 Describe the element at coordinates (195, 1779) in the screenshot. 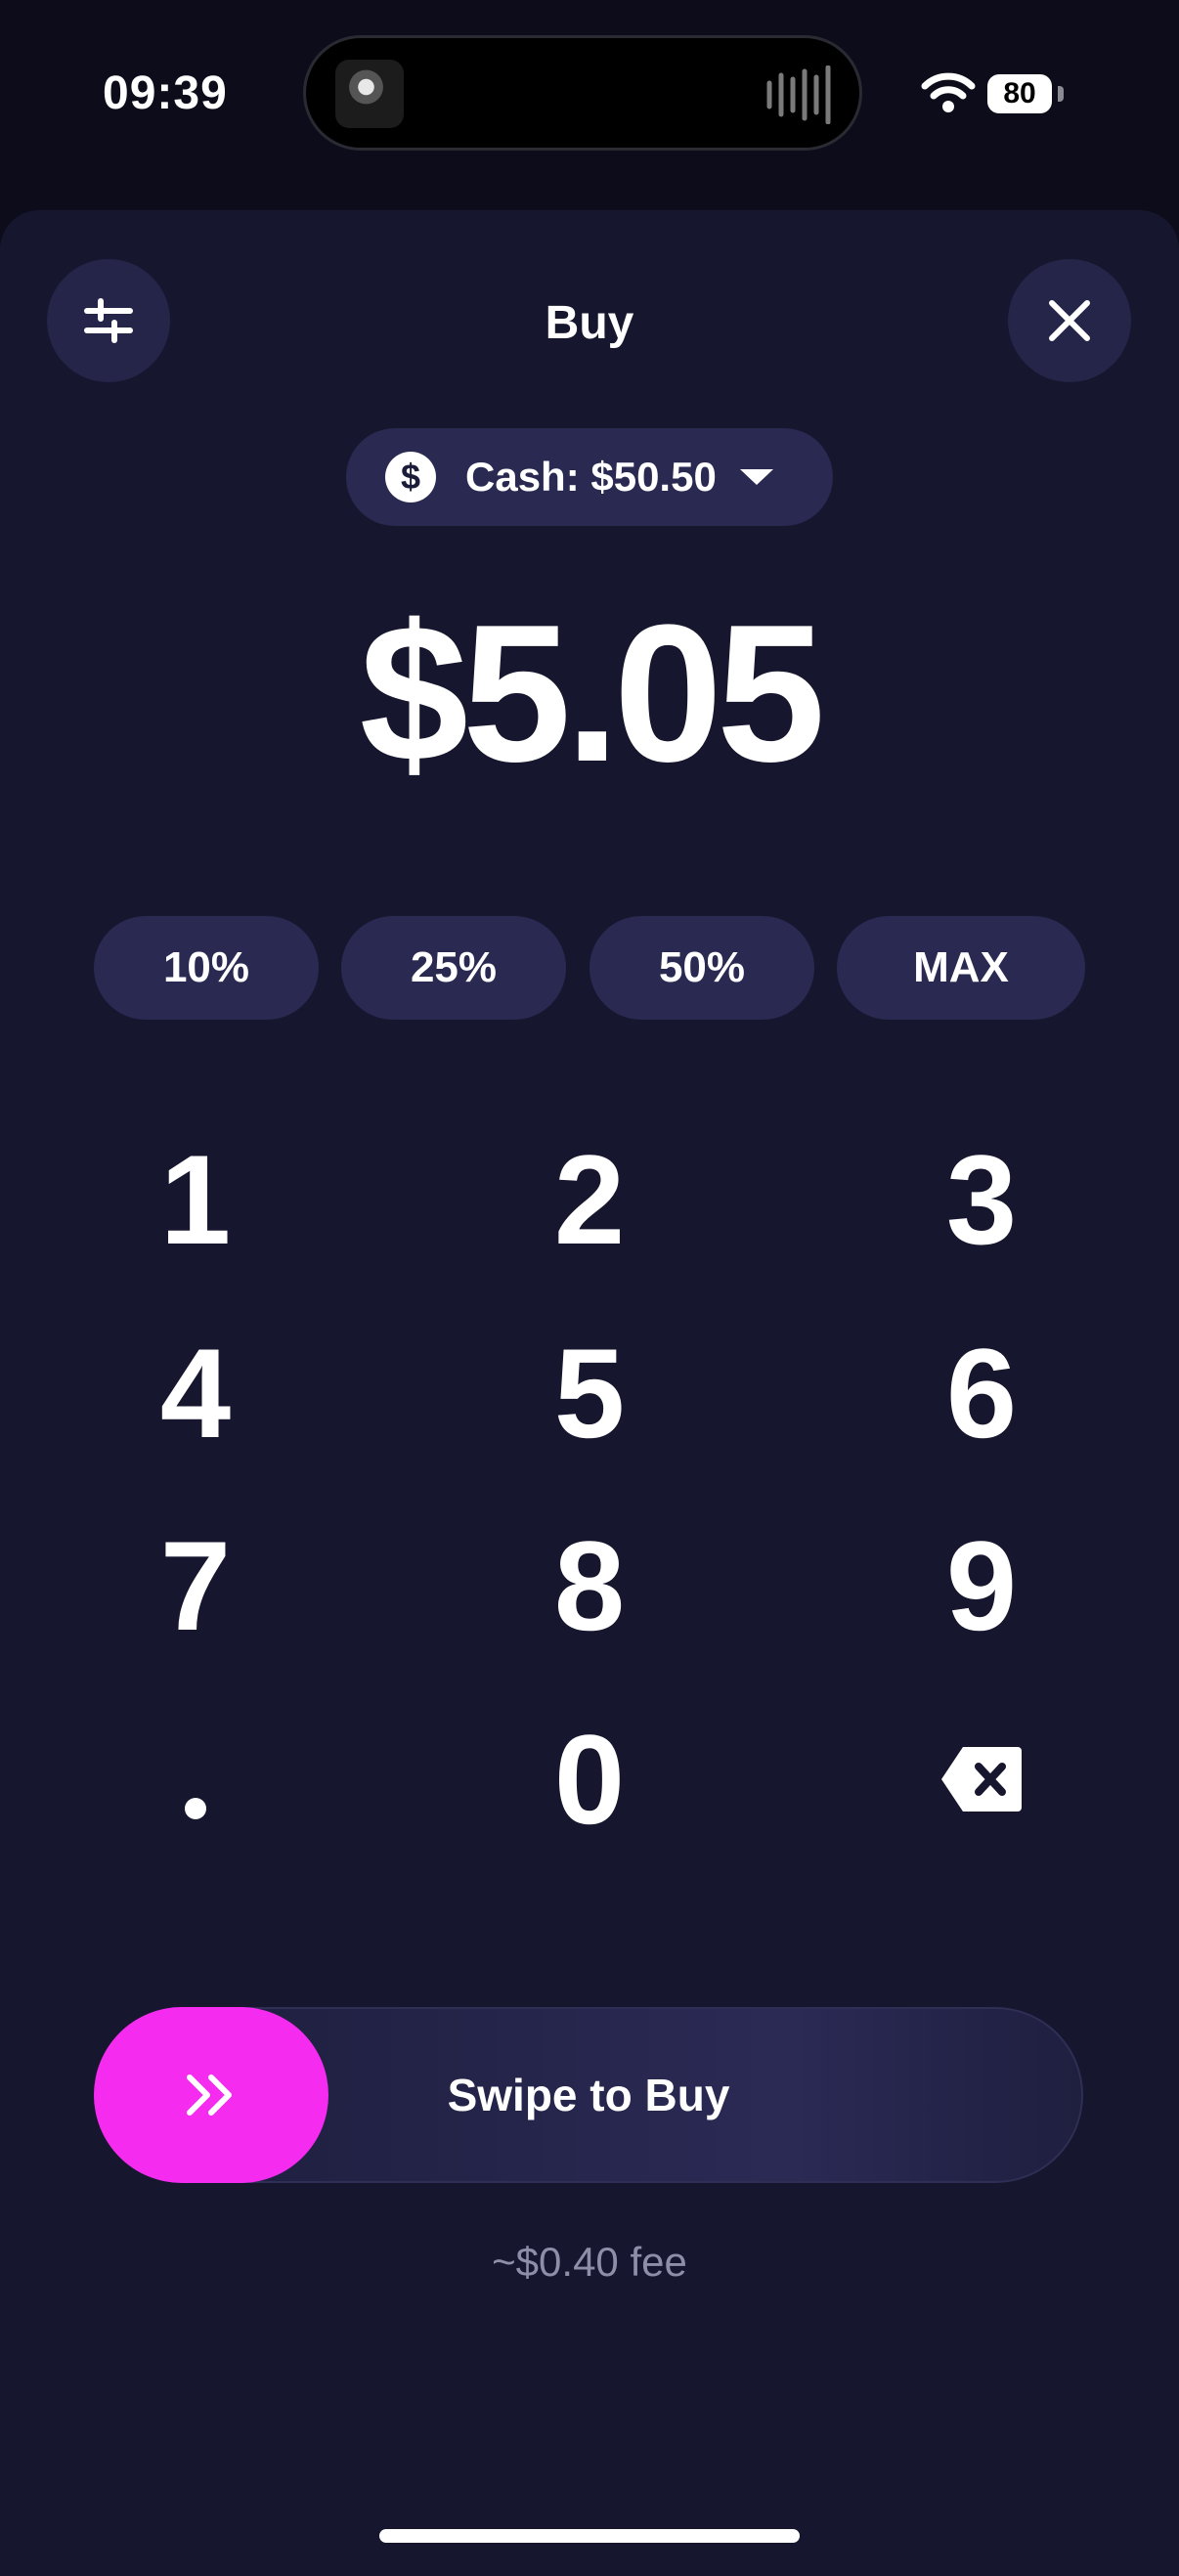

I see `key-decimal` at that location.